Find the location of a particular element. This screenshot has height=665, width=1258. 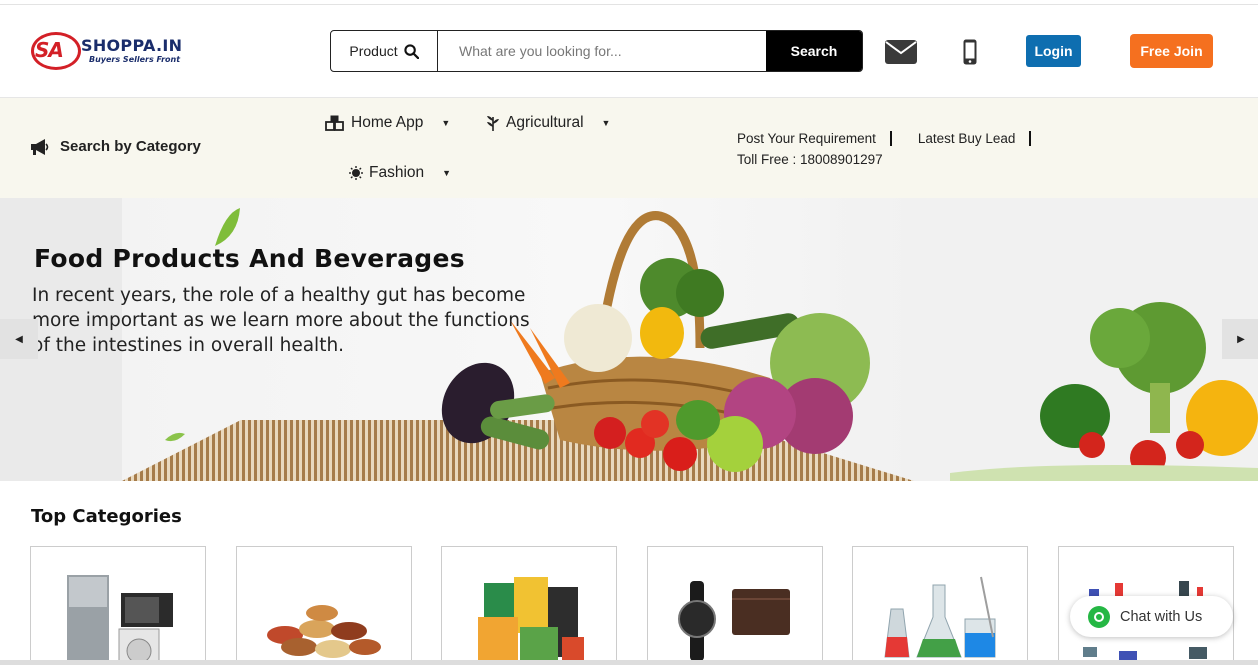

chevron-left-icon: ◀ is located at coordinates (19, 339).